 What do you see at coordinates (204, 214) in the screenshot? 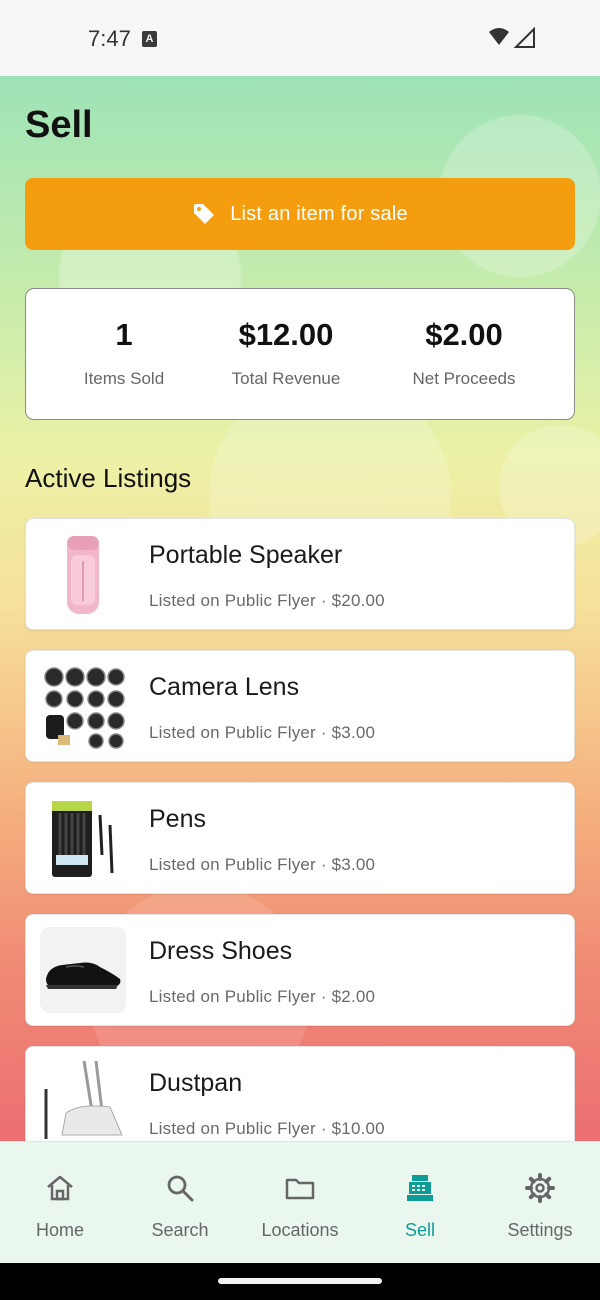
I see `tag-icon` at bounding box center [204, 214].